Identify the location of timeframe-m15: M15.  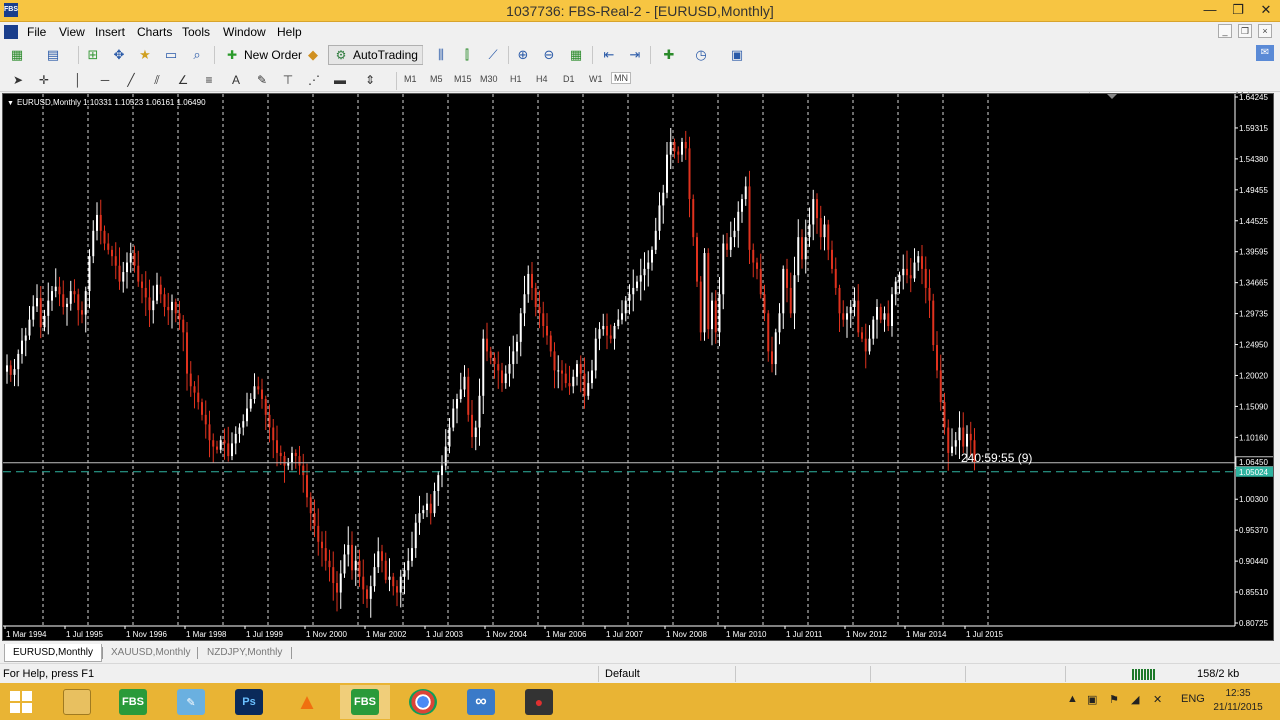
(463, 79).